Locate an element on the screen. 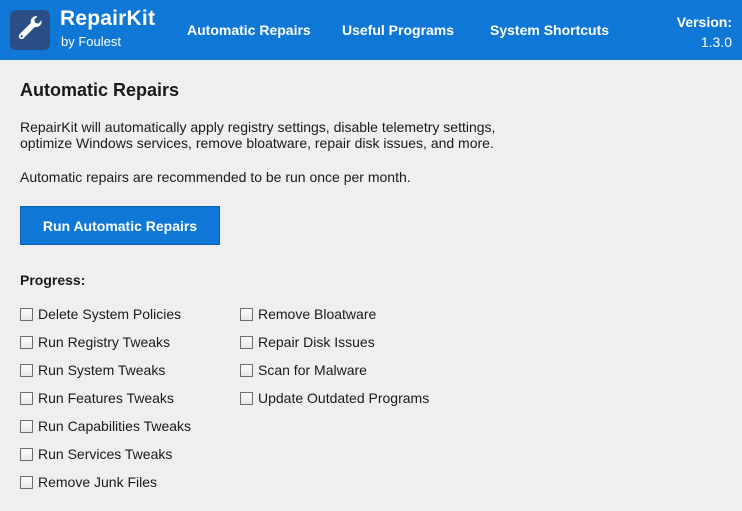 The image size is (742, 511). progress-item: Run Registry Tweaks is located at coordinates (105, 342).